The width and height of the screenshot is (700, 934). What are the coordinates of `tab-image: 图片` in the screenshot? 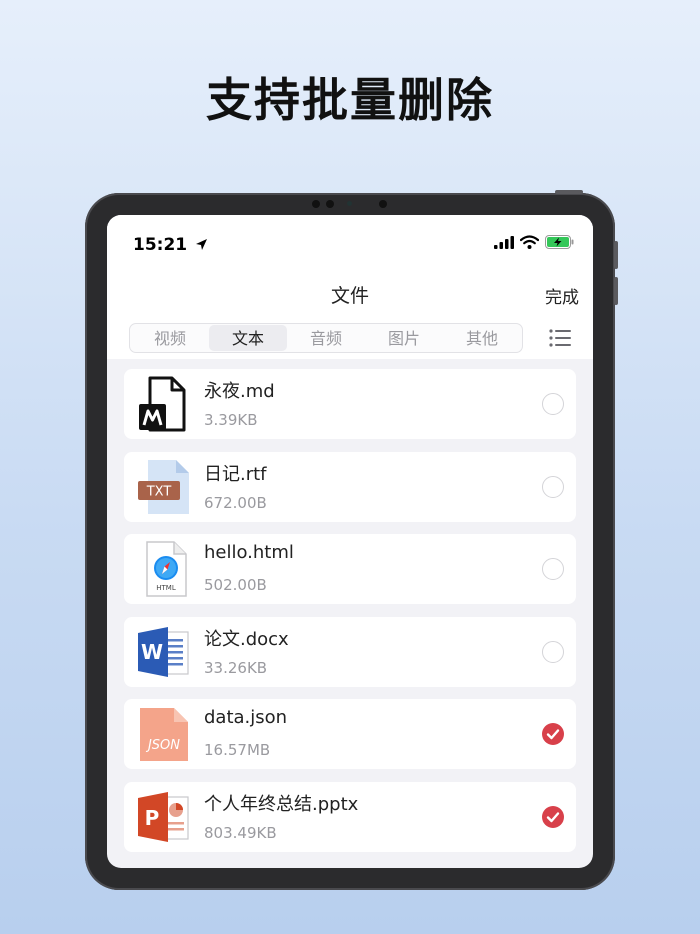 It's located at (404, 338).